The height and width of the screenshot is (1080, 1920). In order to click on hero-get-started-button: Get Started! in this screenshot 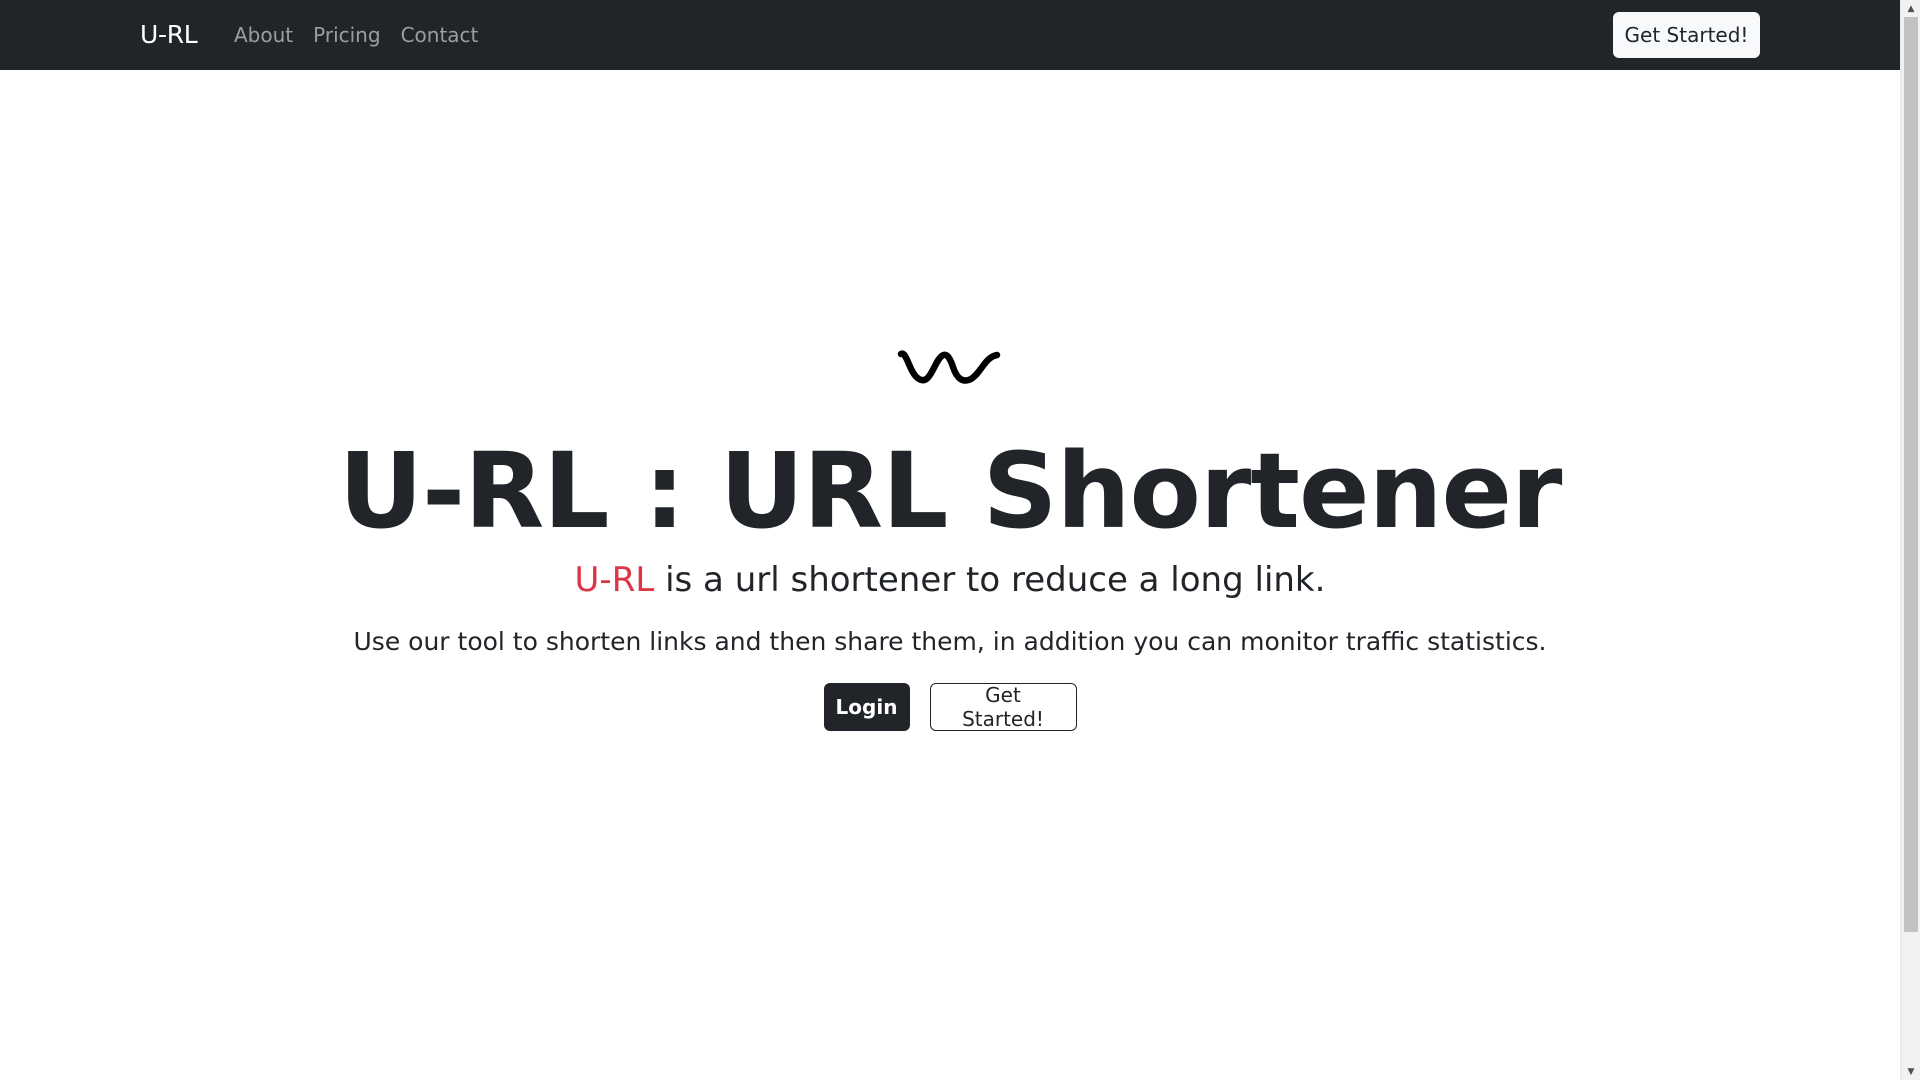, I will do `click(1003, 706)`.